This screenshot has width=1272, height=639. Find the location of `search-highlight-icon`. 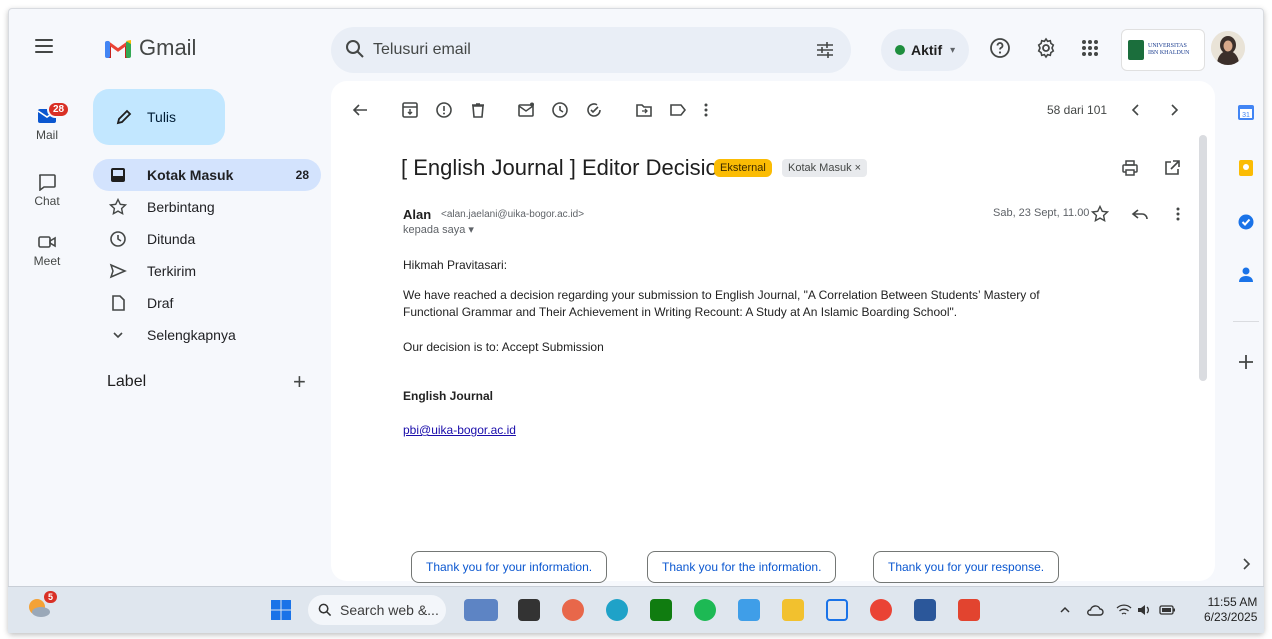

search-highlight-icon is located at coordinates (481, 610).